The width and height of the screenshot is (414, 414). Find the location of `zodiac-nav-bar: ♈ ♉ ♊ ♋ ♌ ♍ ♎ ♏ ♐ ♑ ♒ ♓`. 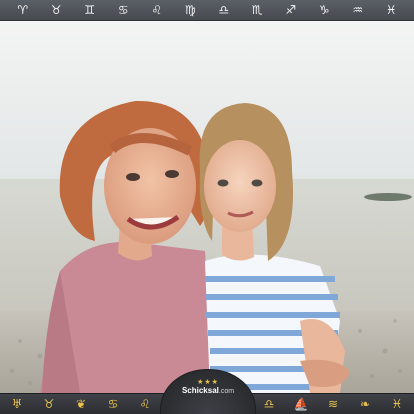

zodiac-nav-bar: ♈ ♉ ♊ ♋ ♌ ♍ ♎ ♏ ♐ ♑ ♒ ♓ is located at coordinates (207, 10).